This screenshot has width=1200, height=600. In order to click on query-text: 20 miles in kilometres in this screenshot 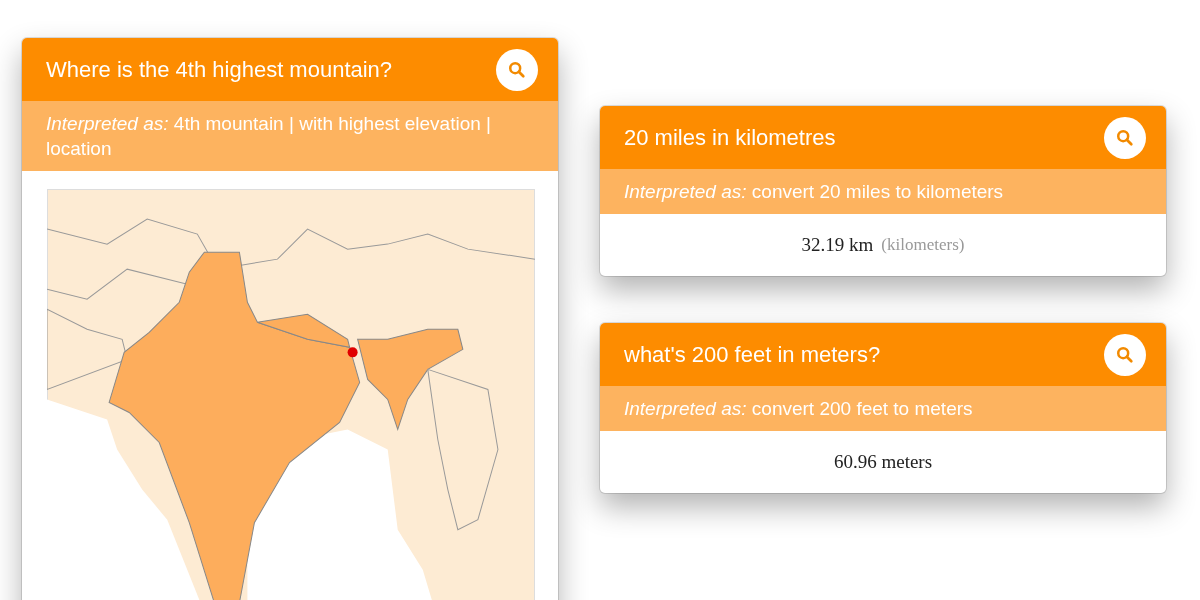, I will do `click(730, 137)`.